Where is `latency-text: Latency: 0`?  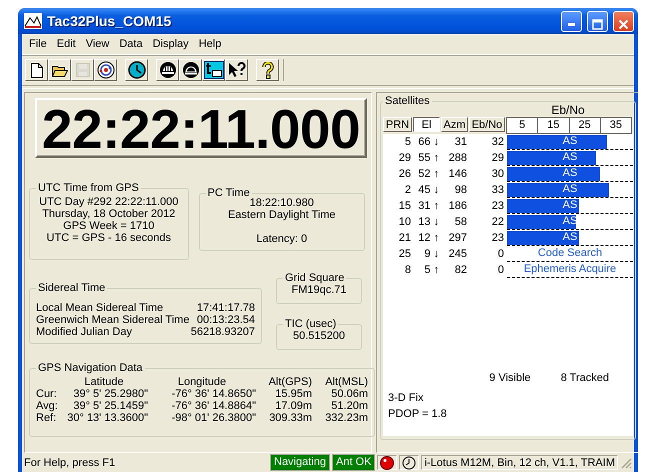
latency-text: Latency: 0 is located at coordinates (281, 239).